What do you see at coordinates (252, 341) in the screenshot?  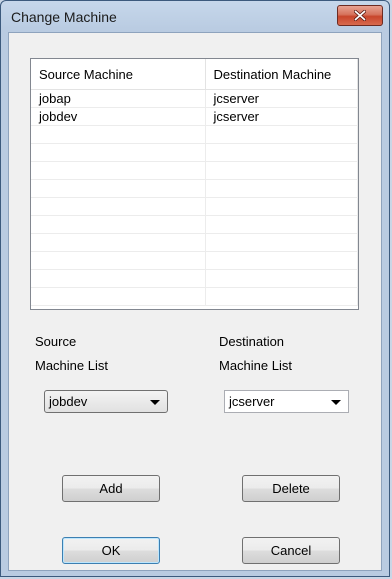 I see `destination-label-line1: Destination` at bounding box center [252, 341].